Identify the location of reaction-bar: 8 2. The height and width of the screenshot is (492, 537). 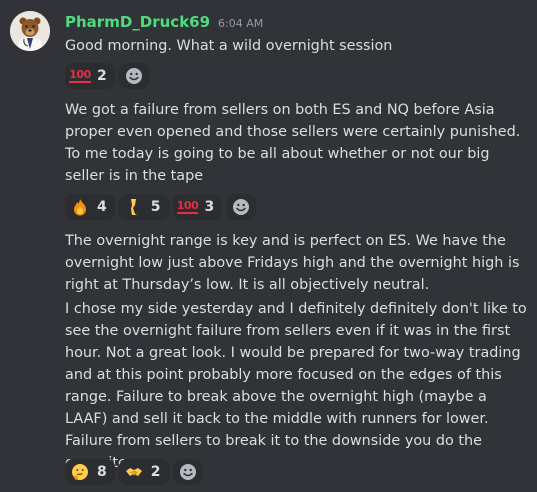
(134, 472).